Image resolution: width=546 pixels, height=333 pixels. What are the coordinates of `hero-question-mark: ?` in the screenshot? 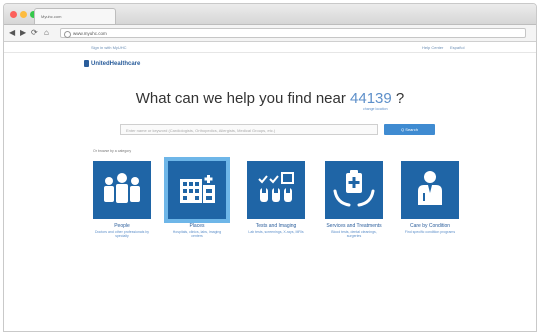 It's located at (400, 98).